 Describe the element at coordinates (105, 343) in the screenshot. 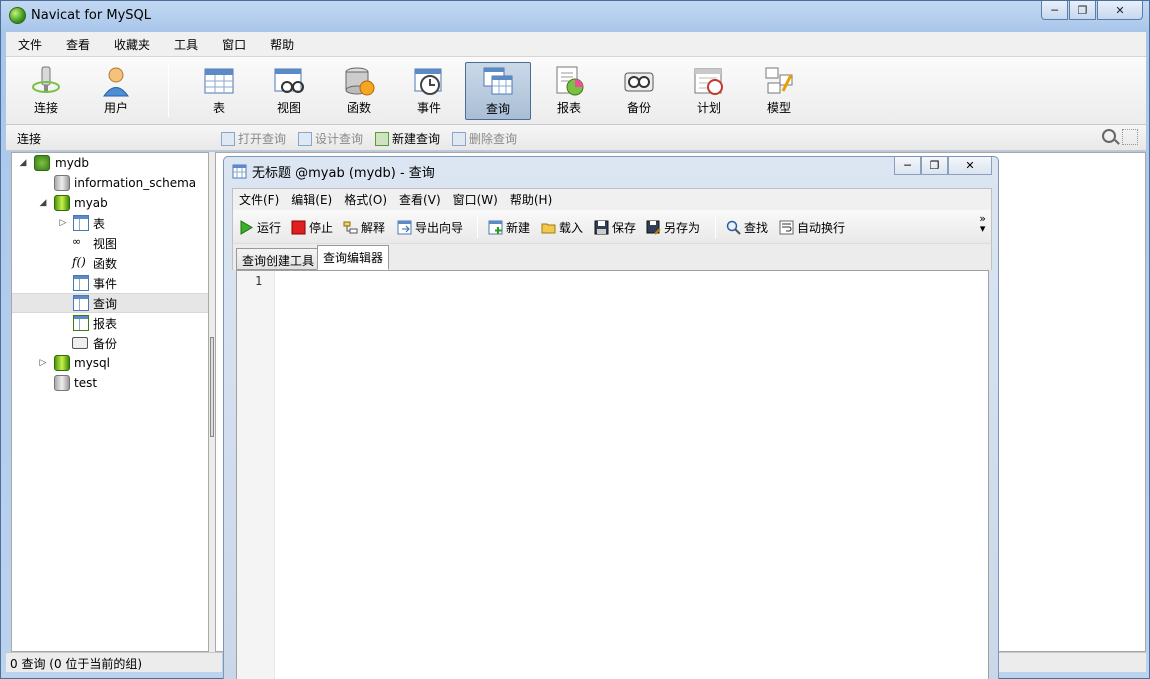

I see `tree-label: 备份` at that location.